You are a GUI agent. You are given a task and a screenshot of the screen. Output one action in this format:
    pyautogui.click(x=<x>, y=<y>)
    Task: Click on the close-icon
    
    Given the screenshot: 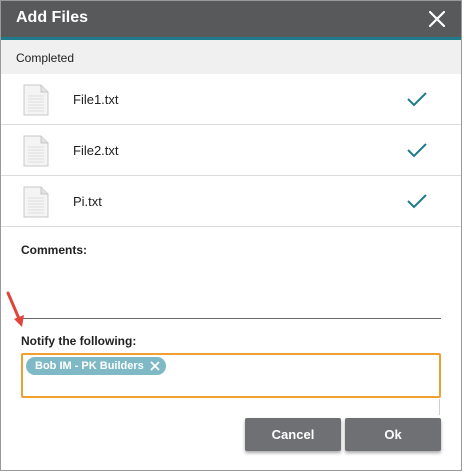 What is the action you would take?
    pyautogui.click(x=437, y=19)
    